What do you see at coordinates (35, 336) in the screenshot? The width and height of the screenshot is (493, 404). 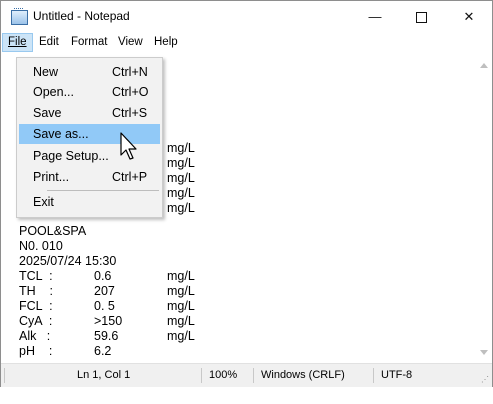 I see `text-fragment: Alk :` at bounding box center [35, 336].